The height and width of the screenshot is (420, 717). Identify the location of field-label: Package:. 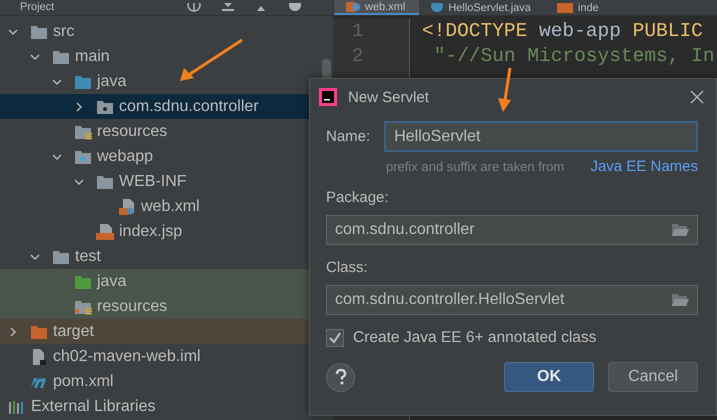
(358, 197).